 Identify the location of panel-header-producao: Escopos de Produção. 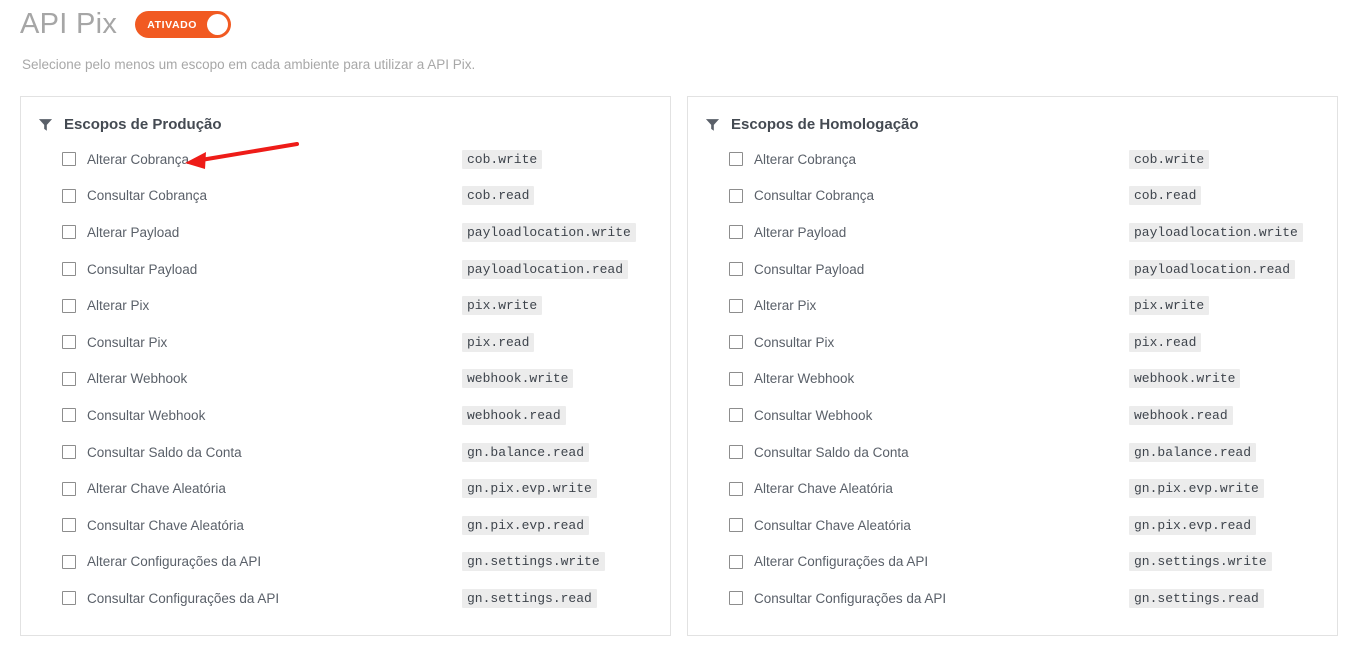
(345, 115).